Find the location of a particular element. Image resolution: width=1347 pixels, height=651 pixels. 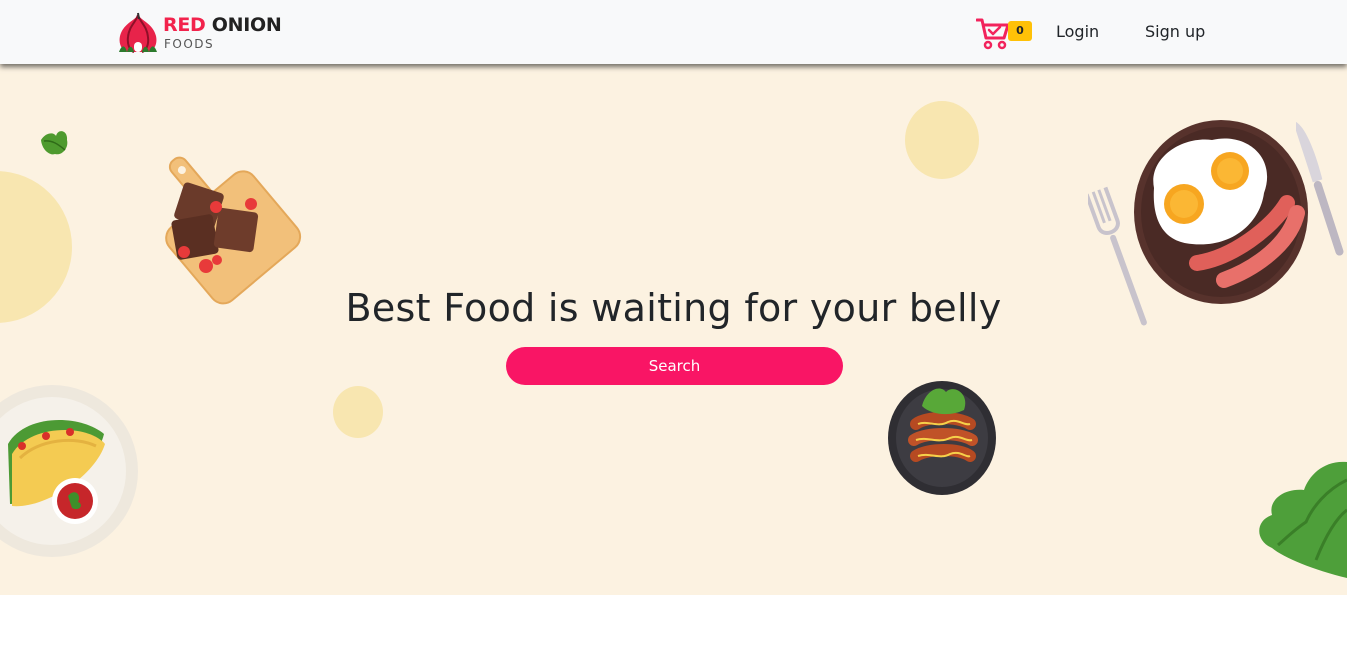

decorative-circle-top is located at coordinates (942, 140).